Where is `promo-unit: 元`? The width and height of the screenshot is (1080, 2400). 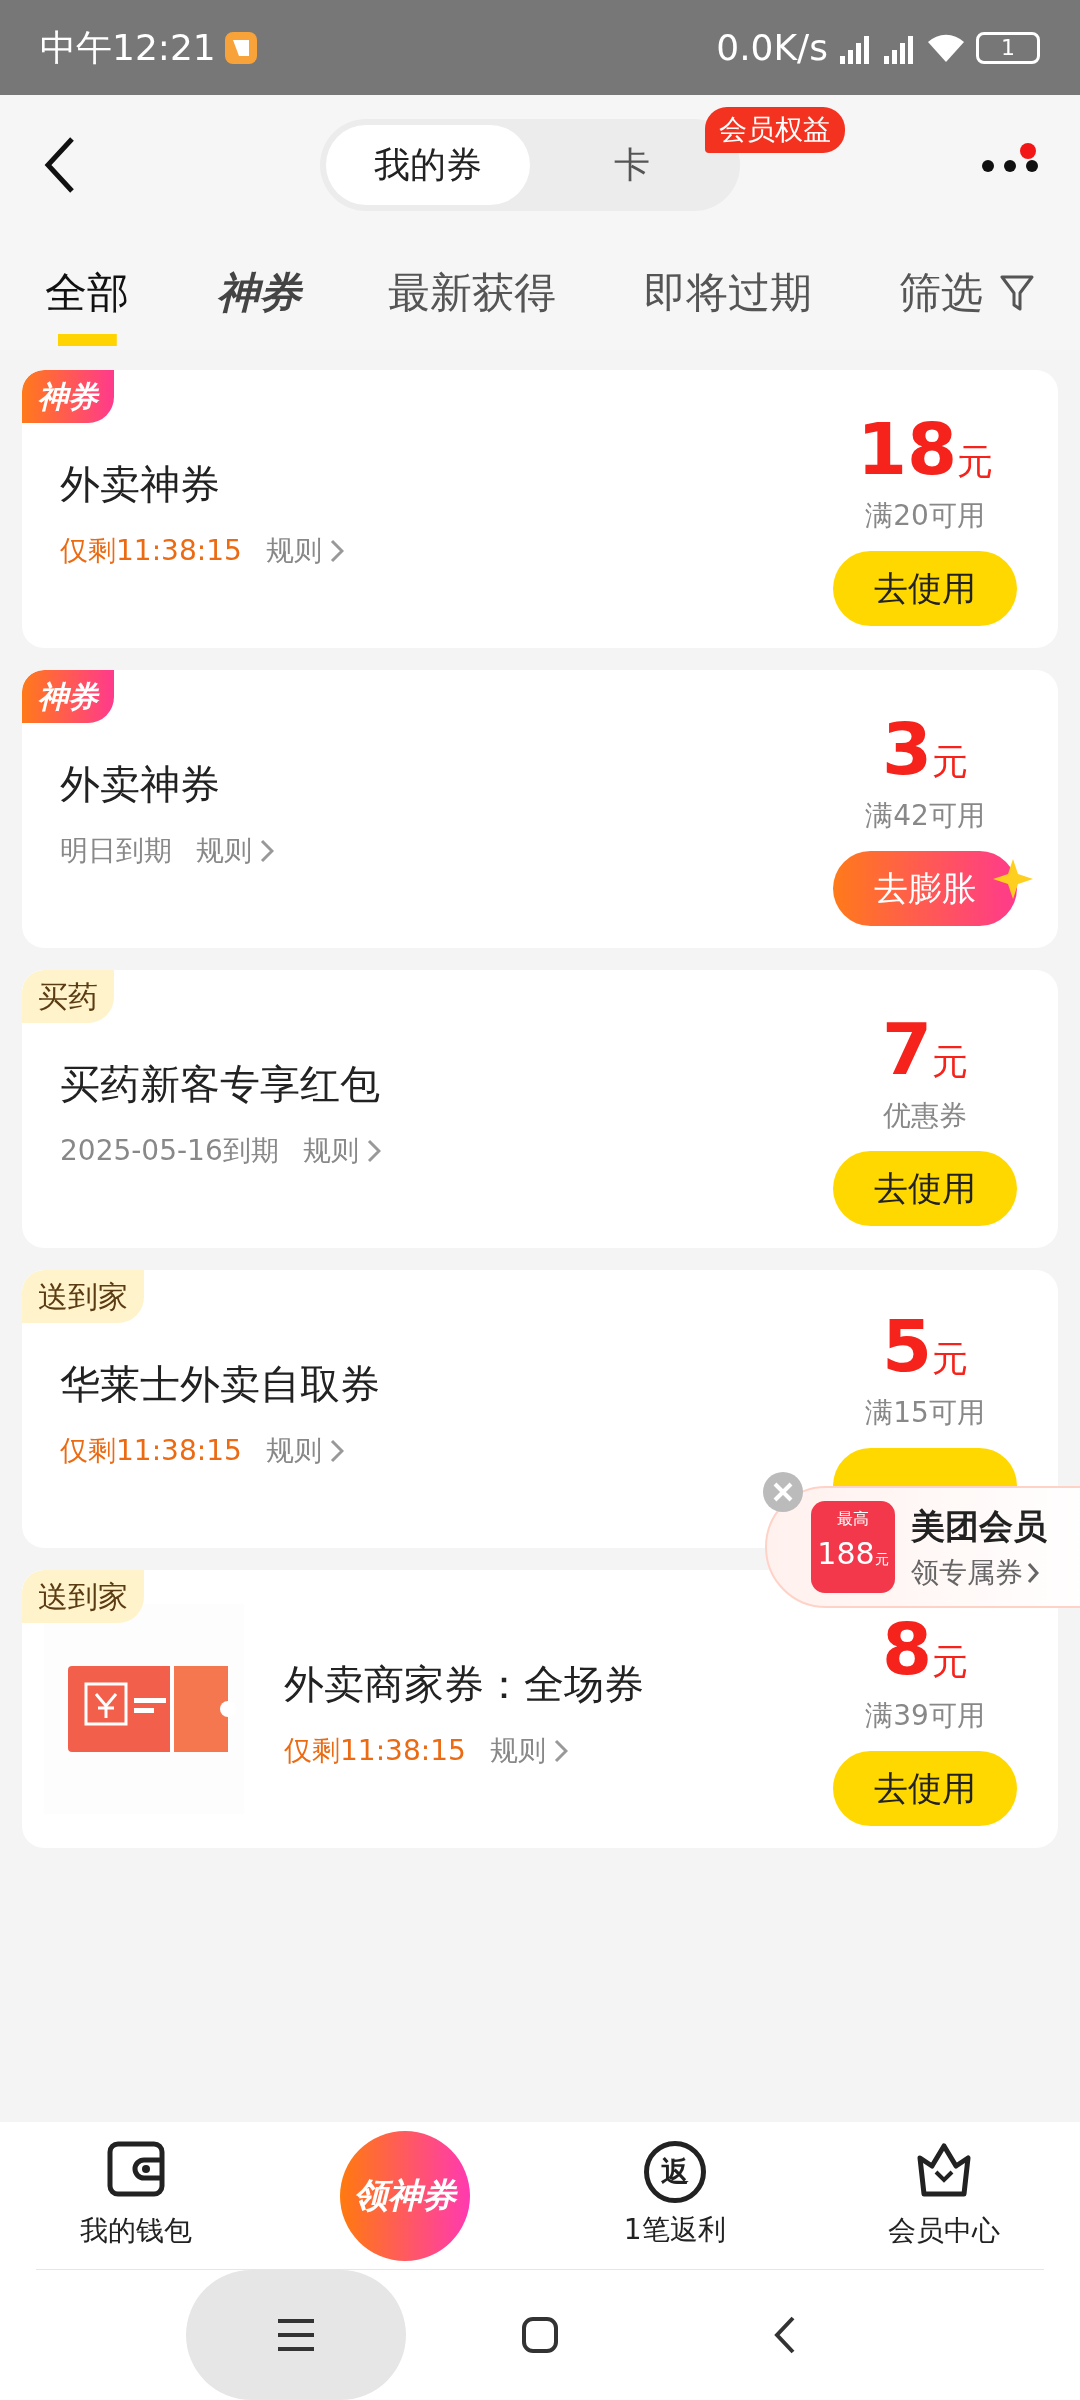 promo-unit: 元 is located at coordinates (881, 1559).